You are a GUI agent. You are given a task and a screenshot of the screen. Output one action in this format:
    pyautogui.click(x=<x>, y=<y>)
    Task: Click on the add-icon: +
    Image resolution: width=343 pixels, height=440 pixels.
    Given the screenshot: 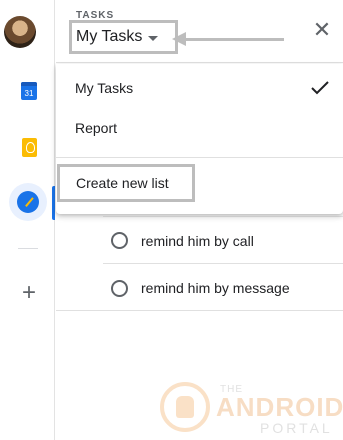 What is the action you would take?
    pyautogui.click(x=29, y=293)
    